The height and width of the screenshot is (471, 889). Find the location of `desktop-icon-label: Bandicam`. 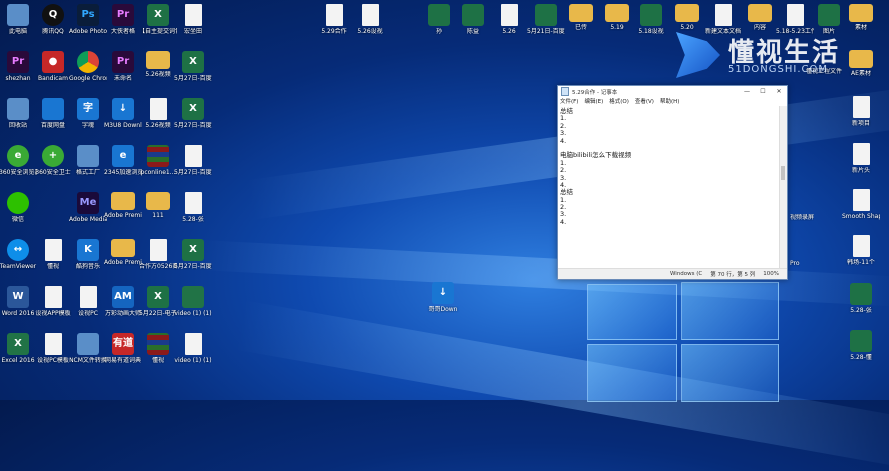

desktop-icon-label: Bandicam is located at coordinates (53, 78).